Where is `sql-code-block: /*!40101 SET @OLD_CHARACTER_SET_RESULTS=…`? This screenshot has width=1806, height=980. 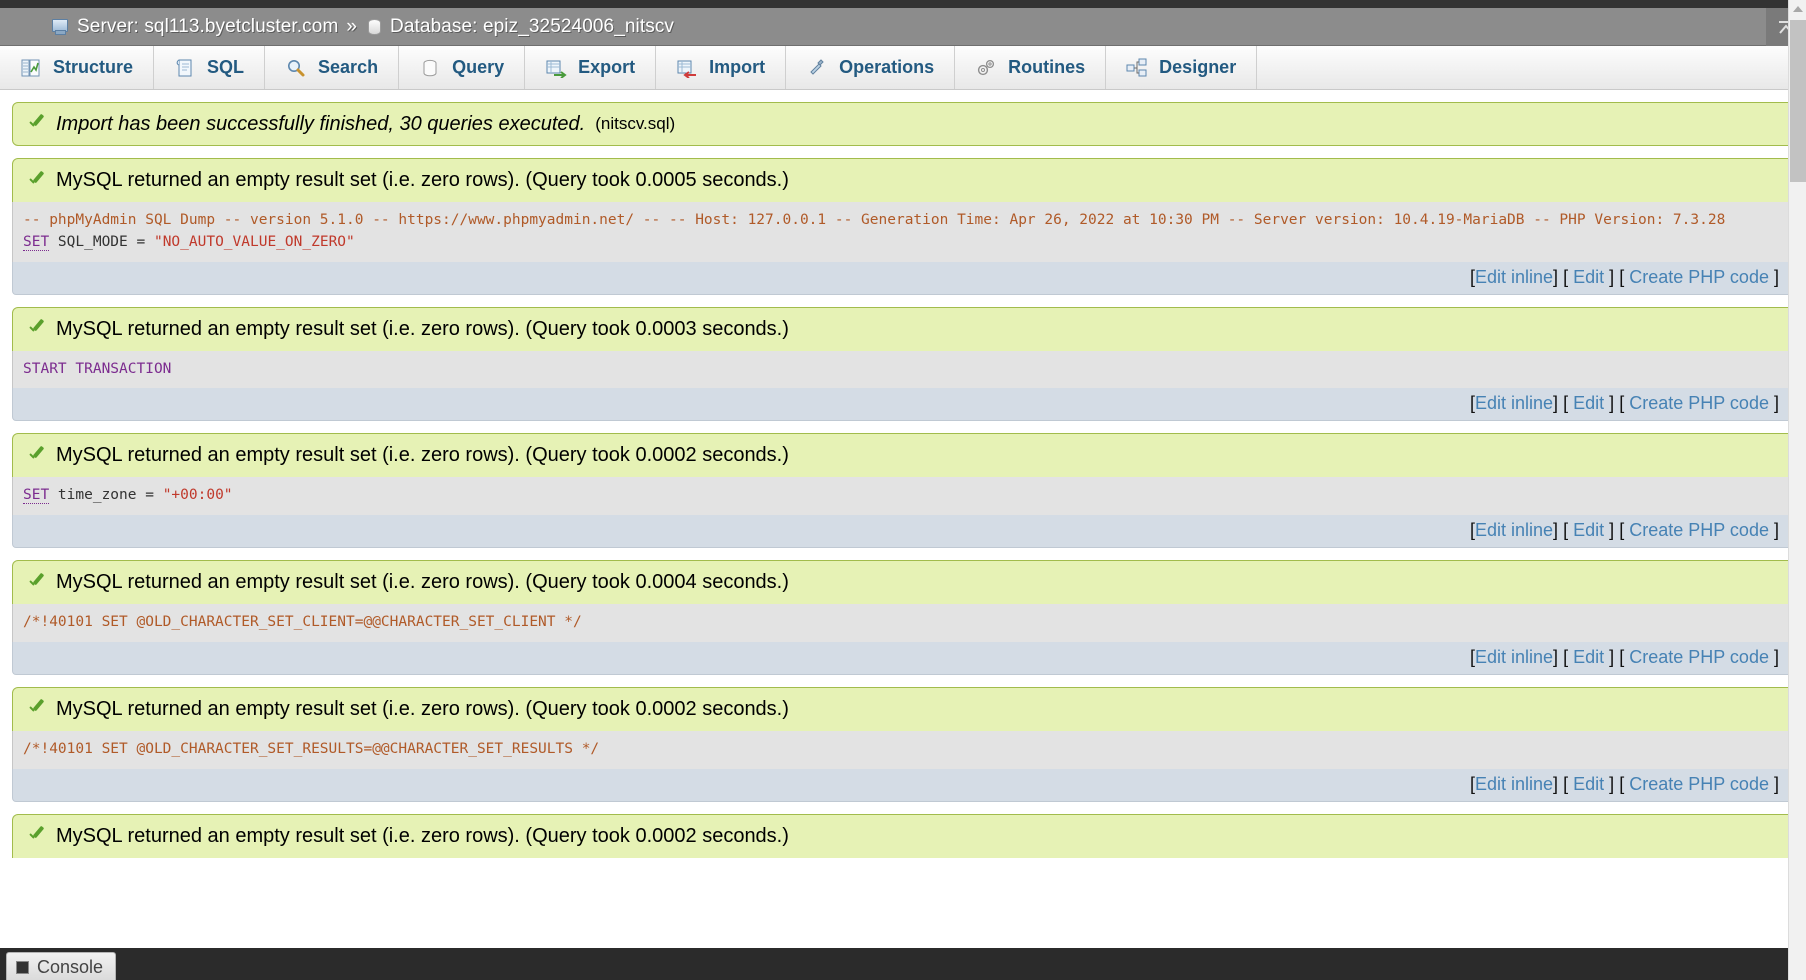 sql-code-block: /*!40101 SET @OLD_CHARACTER_SET_RESULTS=… is located at coordinates (903, 749).